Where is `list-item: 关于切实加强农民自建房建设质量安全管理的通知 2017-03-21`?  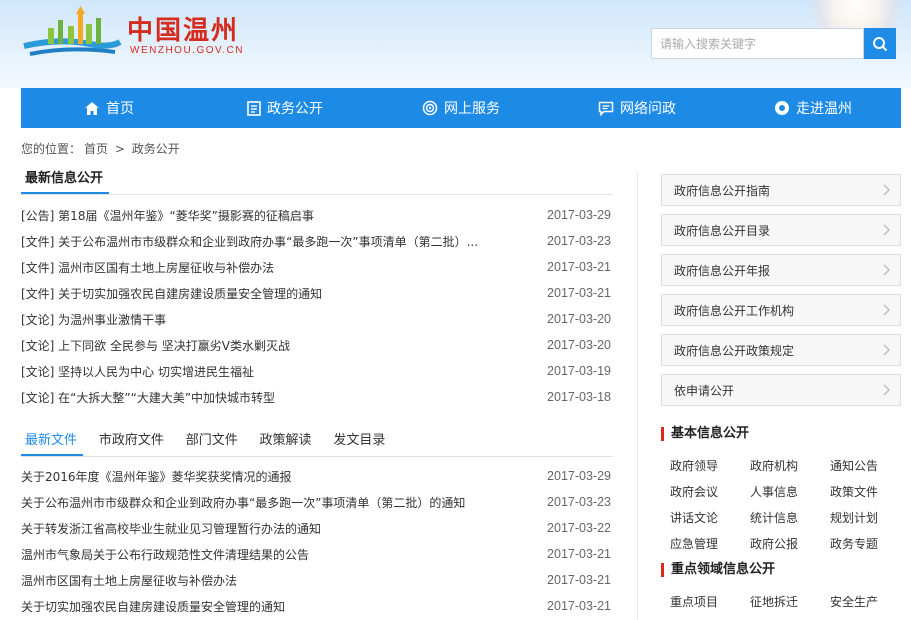 list-item: 关于切实加强农民自建房建设质量安全管理的通知 2017-03-21 is located at coordinates (316, 606).